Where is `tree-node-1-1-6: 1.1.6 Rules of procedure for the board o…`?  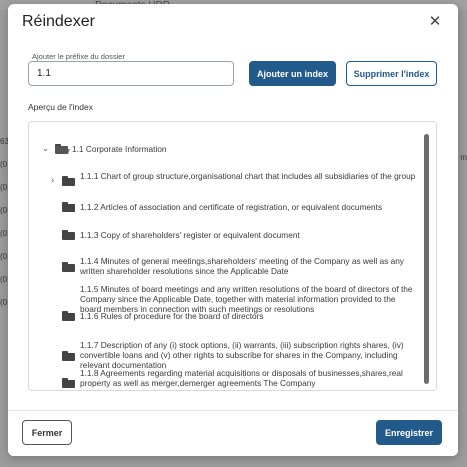 tree-node-1-1-6: 1.1.6 Rules of procedure for the board o… is located at coordinates (239, 316).